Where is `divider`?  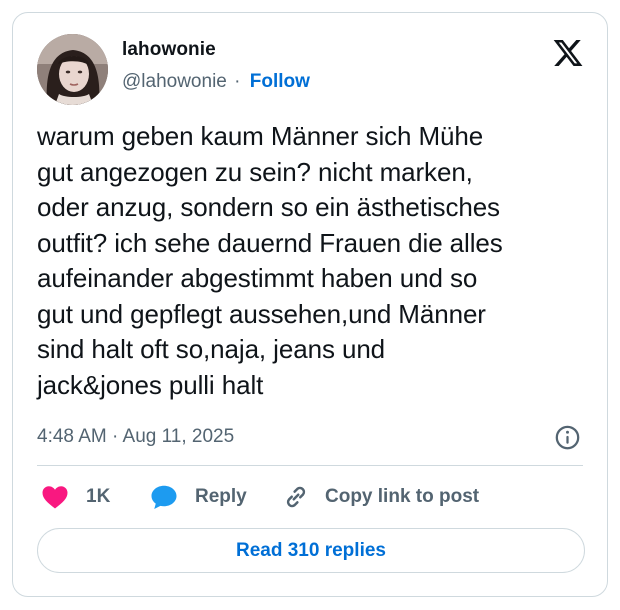
divider is located at coordinates (310, 465).